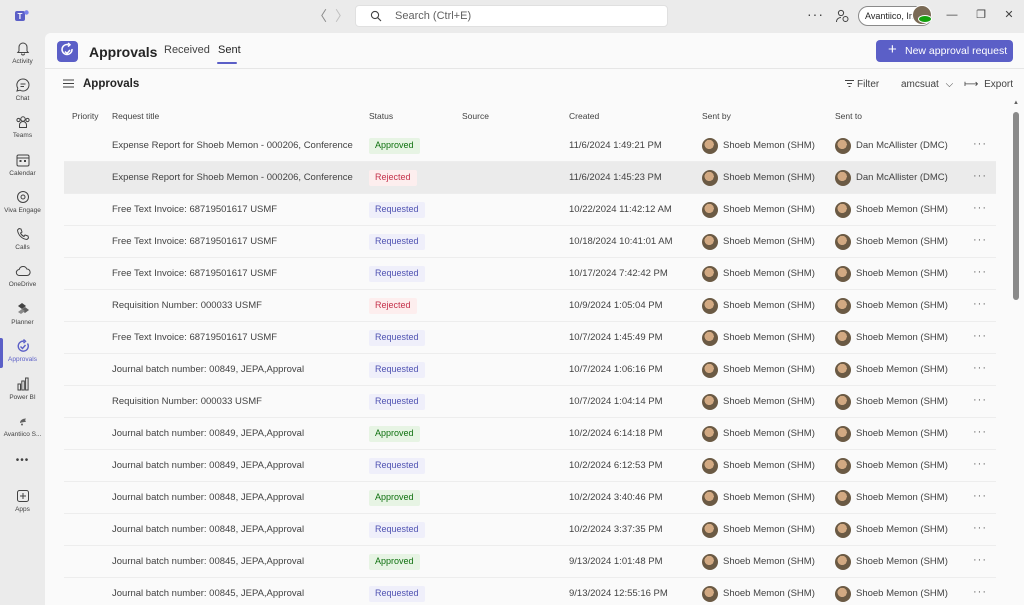 Image resolution: width=1024 pixels, height=605 pixels. What do you see at coordinates (716, 116) in the screenshot?
I see `column-header-sent-by: Sent by` at bounding box center [716, 116].